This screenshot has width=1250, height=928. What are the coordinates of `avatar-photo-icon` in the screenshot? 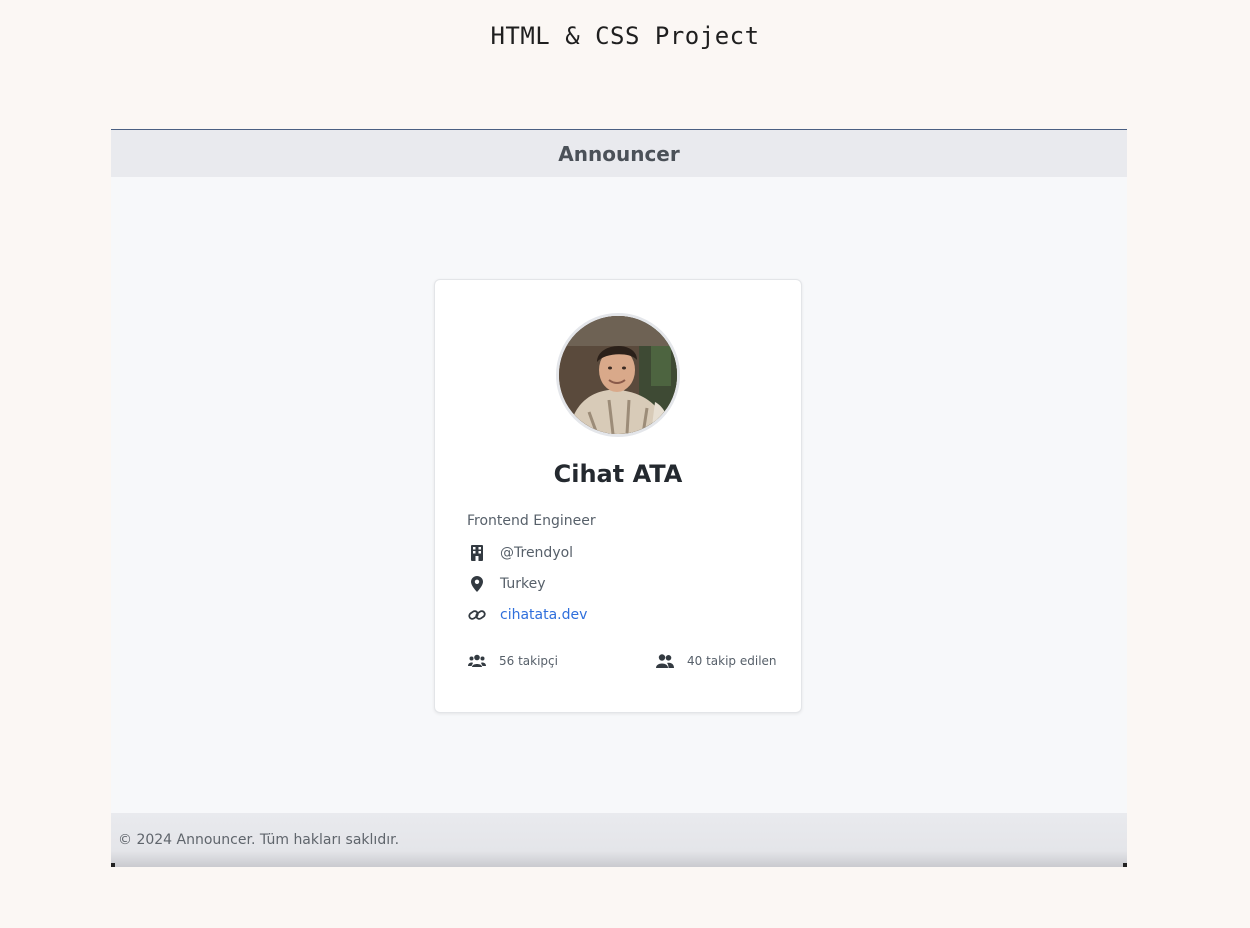 It's located at (618, 375).